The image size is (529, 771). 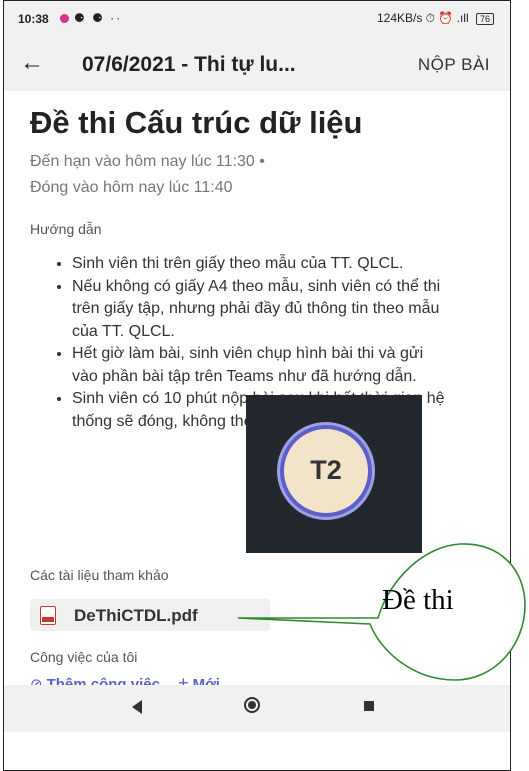 I want to click on callout-text: Đề thi, so click(x=418, y=600).